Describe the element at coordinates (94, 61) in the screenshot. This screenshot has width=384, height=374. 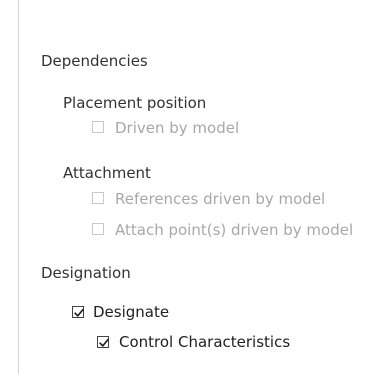
I see `dependencies-heading: Dependencies` at that location.